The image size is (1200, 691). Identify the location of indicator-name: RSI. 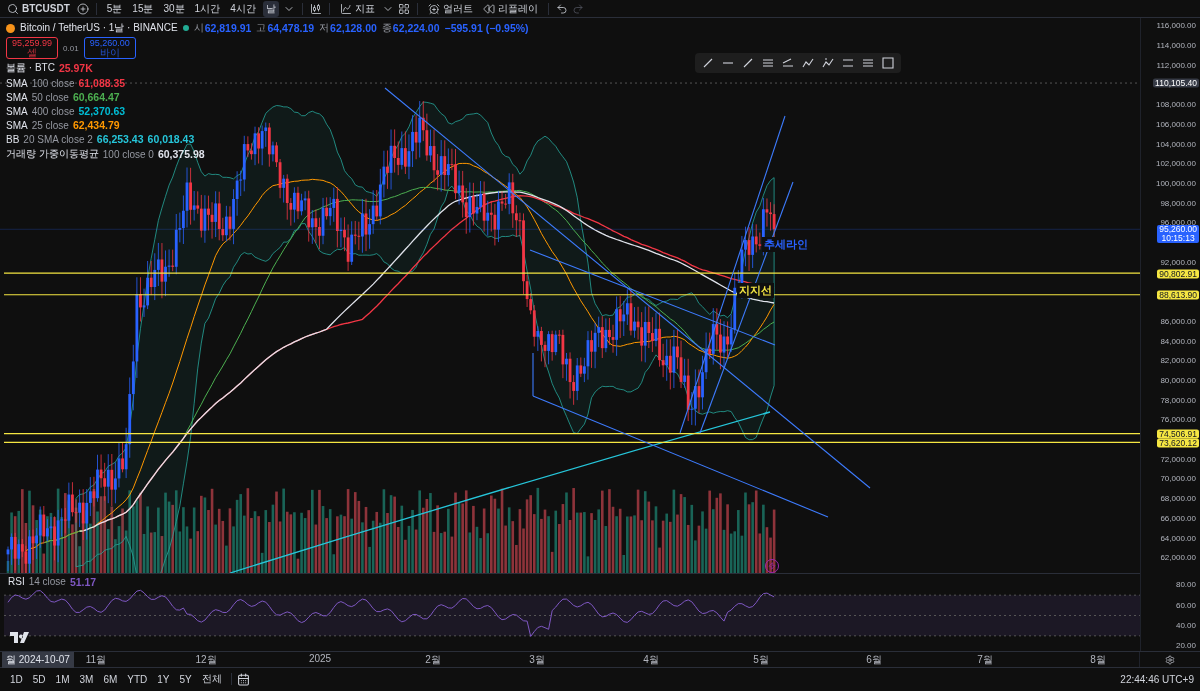
(16, 582).